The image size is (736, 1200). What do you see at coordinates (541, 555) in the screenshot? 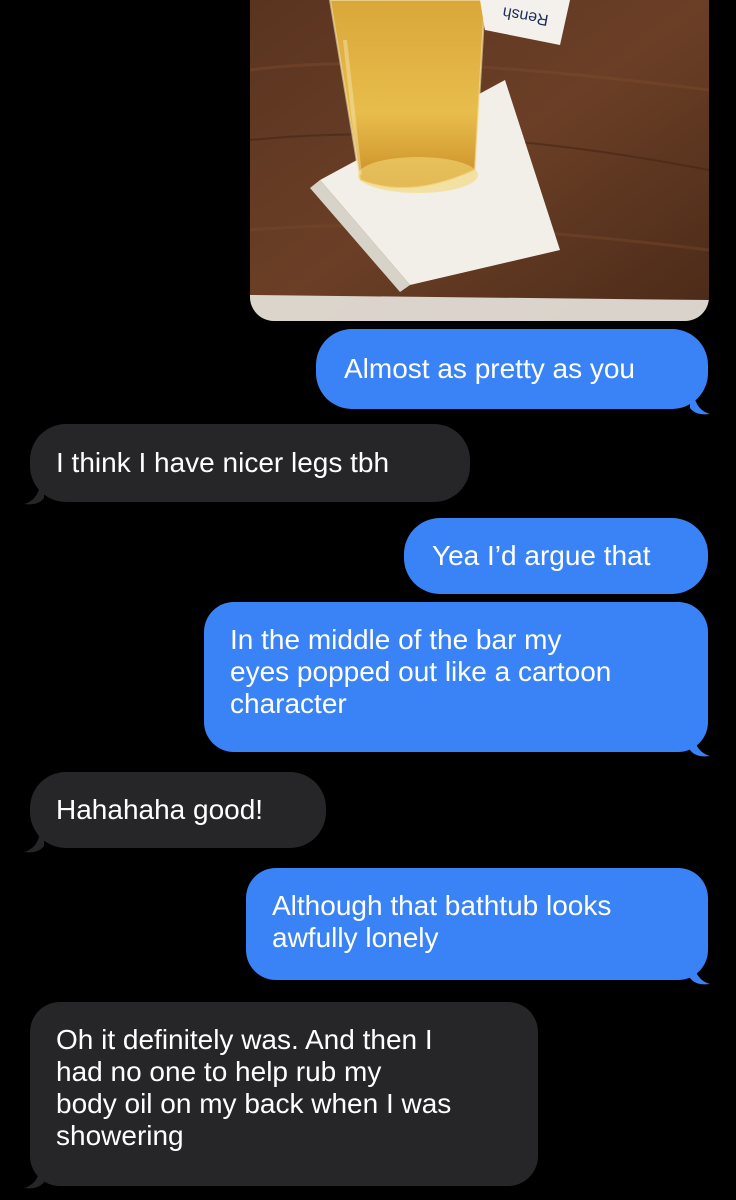
I see `message-text: Yea I’d argue that` at bounding box center [541, 555].